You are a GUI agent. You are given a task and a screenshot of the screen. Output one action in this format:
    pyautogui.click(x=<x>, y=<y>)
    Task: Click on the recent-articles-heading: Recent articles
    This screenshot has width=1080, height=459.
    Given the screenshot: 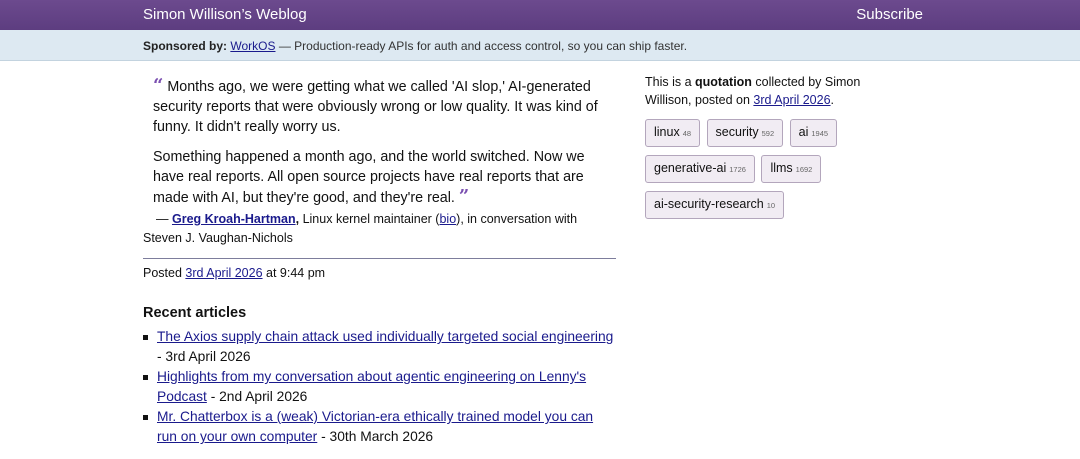 What is the action you would take?
    pyautogui.click(x=195, y=313)
    